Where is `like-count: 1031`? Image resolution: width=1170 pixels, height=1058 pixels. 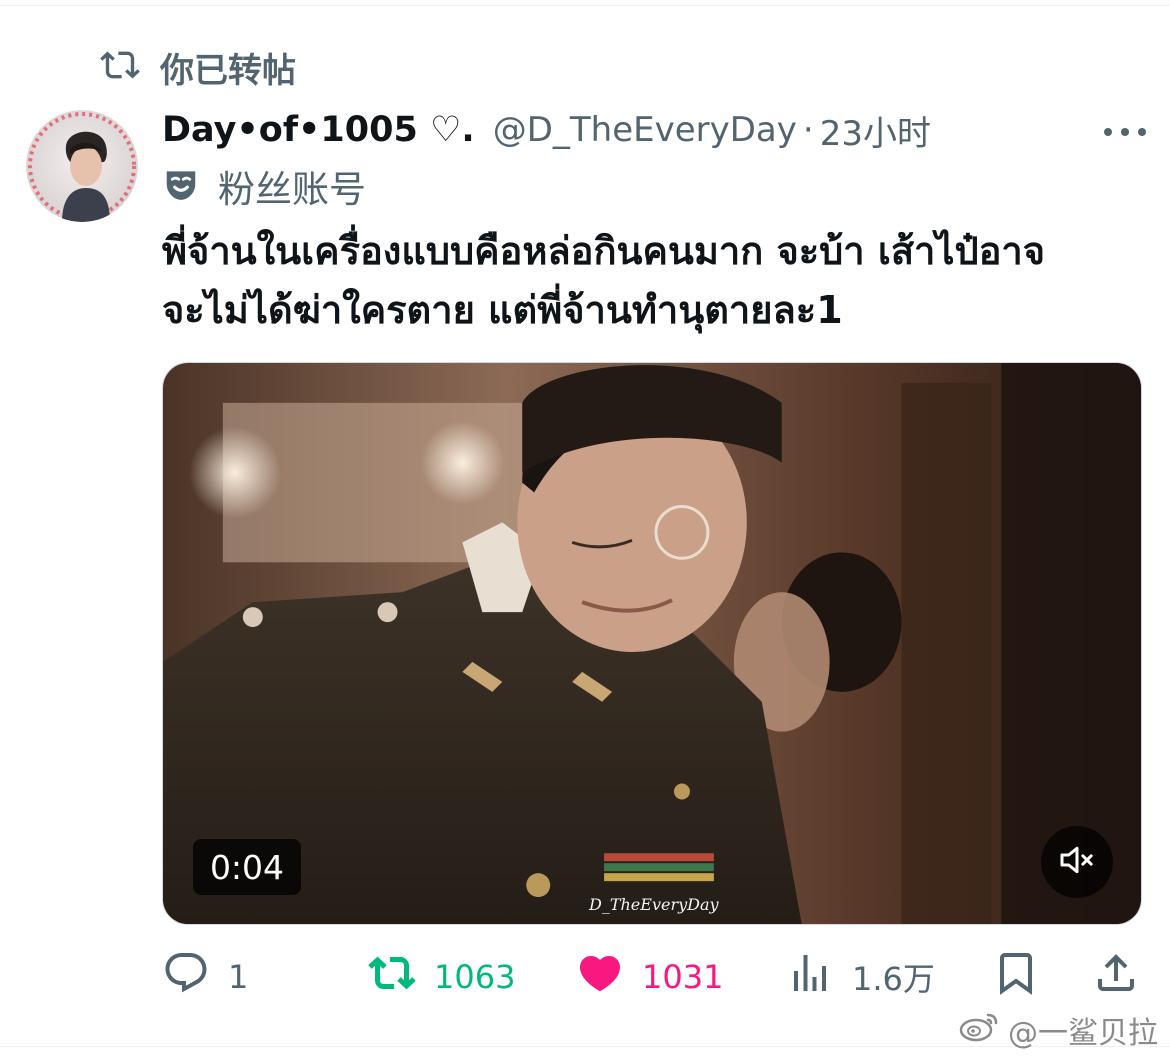
like-count: 1031 is located at coordinates (683, 977).